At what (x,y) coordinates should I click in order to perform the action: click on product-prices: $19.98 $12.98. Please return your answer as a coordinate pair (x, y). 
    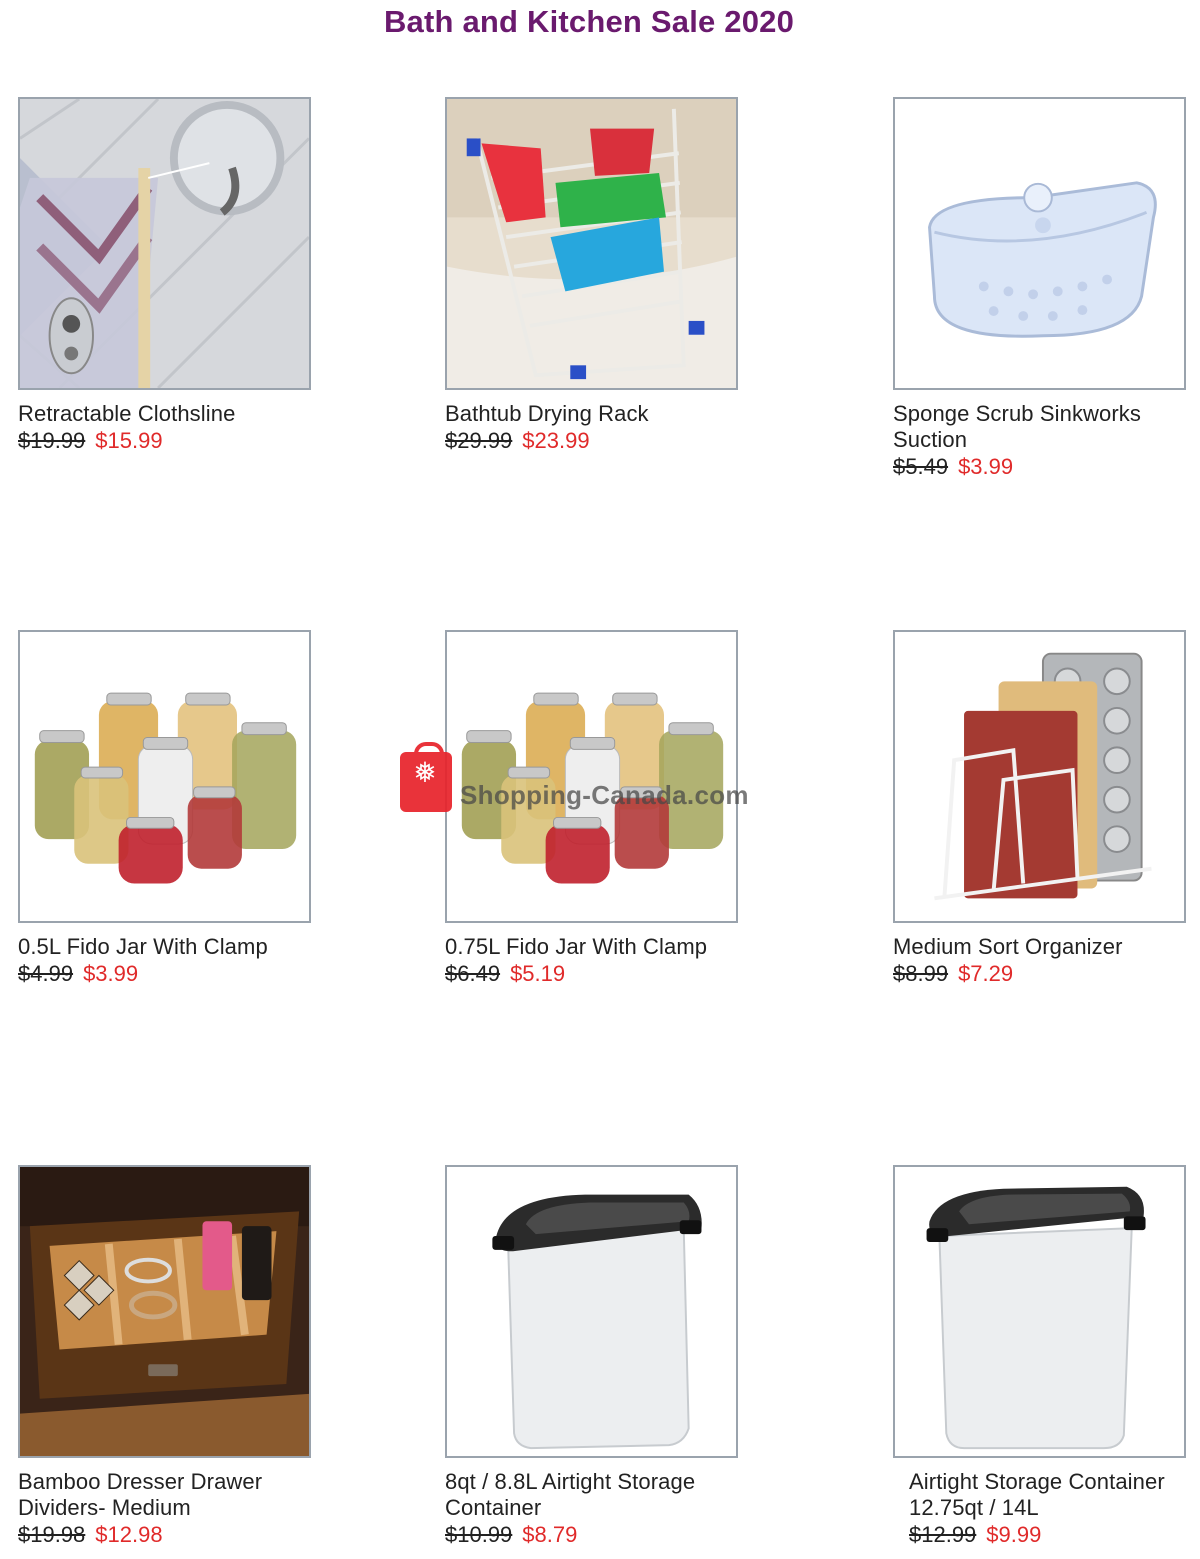
    Looking at the image, I should click on (168, 1534).